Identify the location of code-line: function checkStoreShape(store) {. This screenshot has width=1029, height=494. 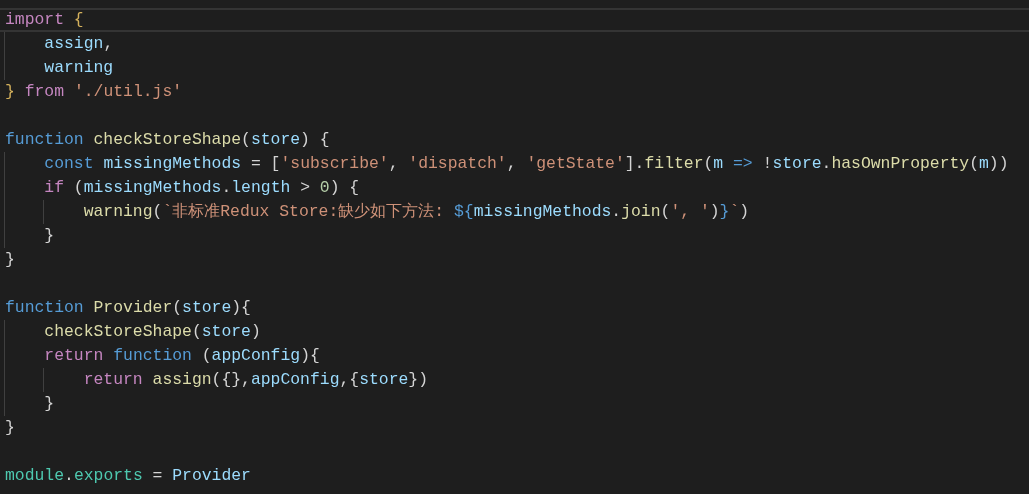
(167, 140).